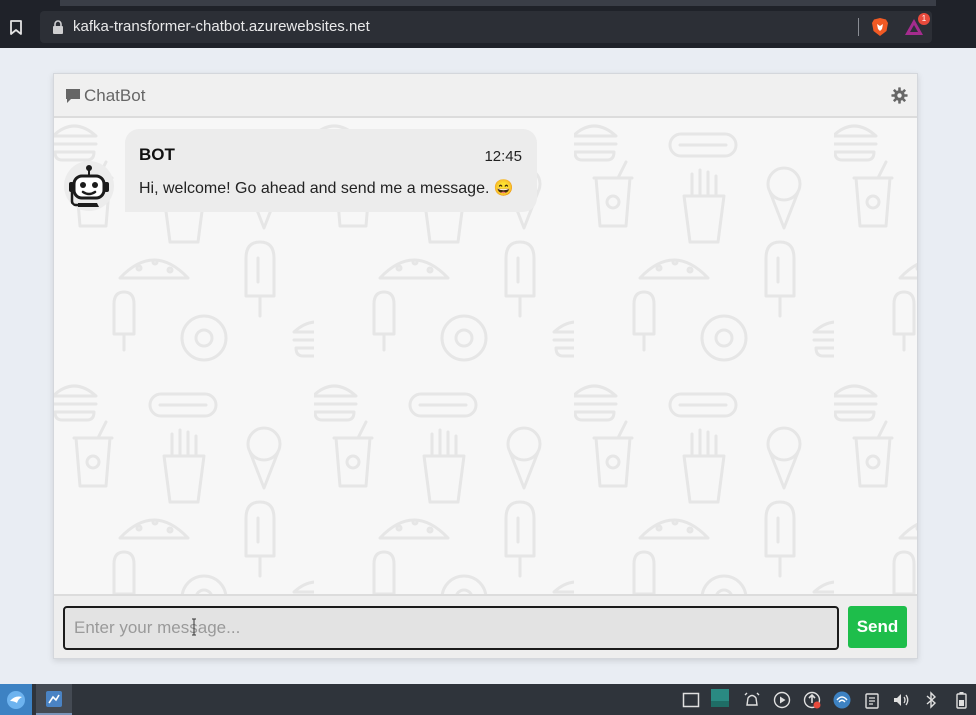  I want to click on taskbar-app-button, so click(54, 699).